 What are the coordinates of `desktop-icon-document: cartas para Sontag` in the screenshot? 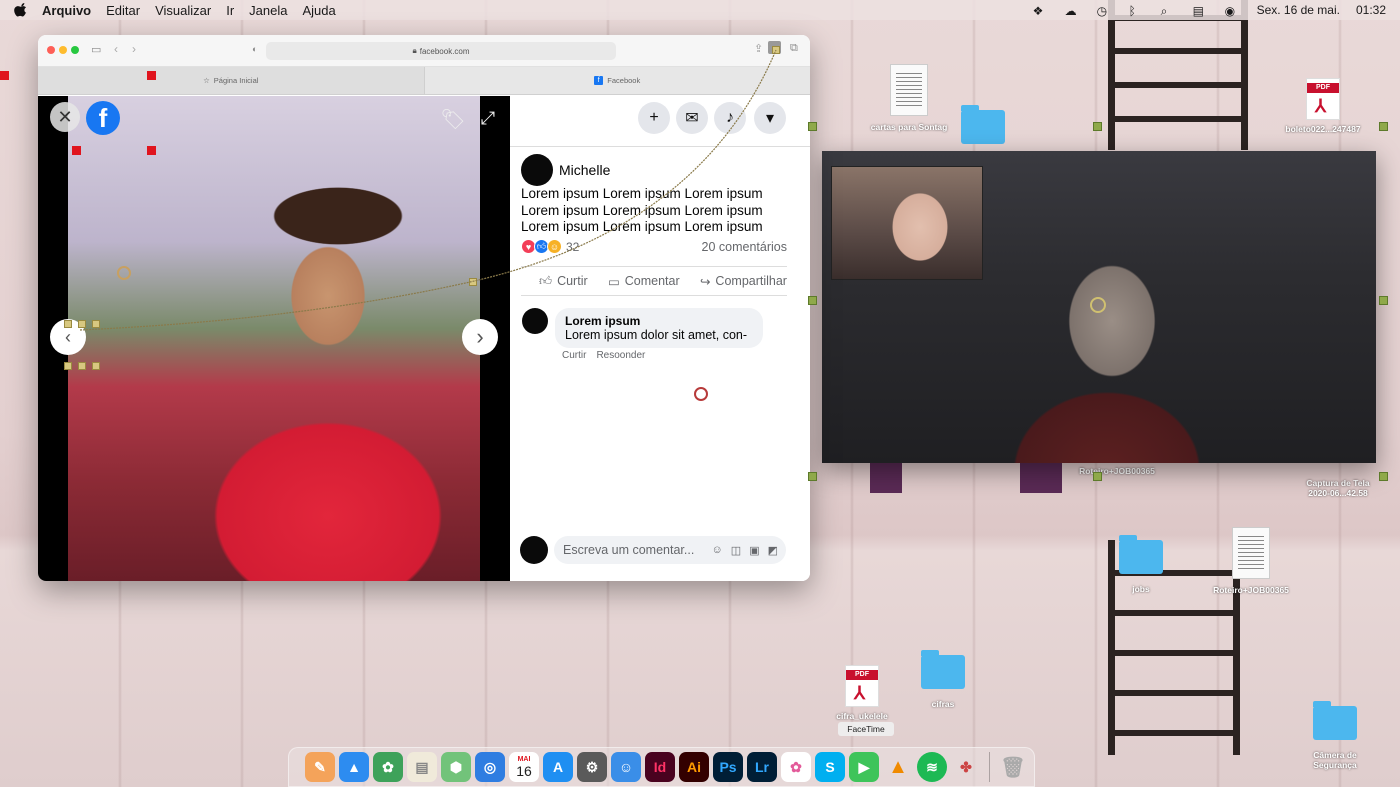 It's located at (909, 98).